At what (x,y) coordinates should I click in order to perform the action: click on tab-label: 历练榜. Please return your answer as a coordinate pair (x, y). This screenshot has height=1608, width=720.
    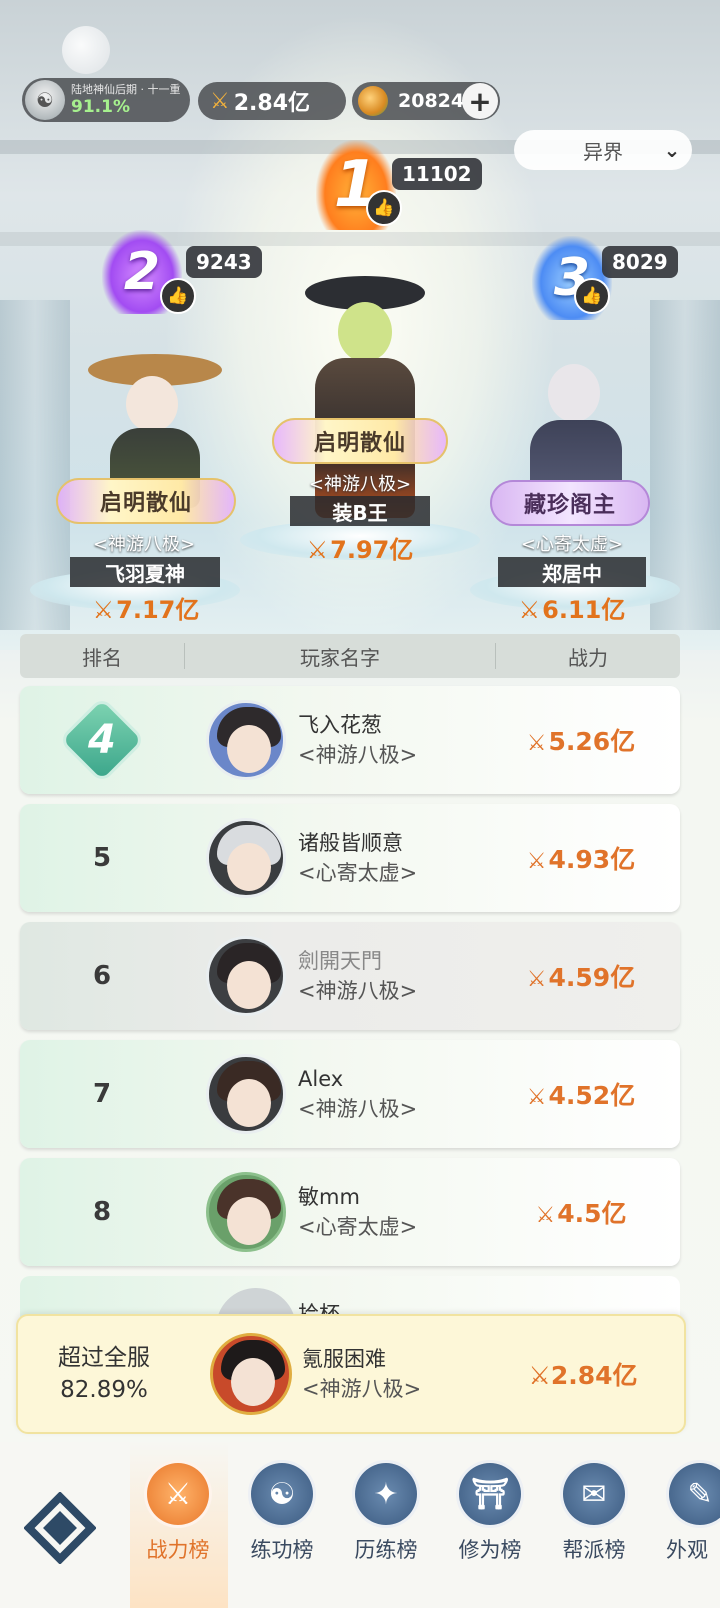
    Looking at the image, I should click on (386, 1550).